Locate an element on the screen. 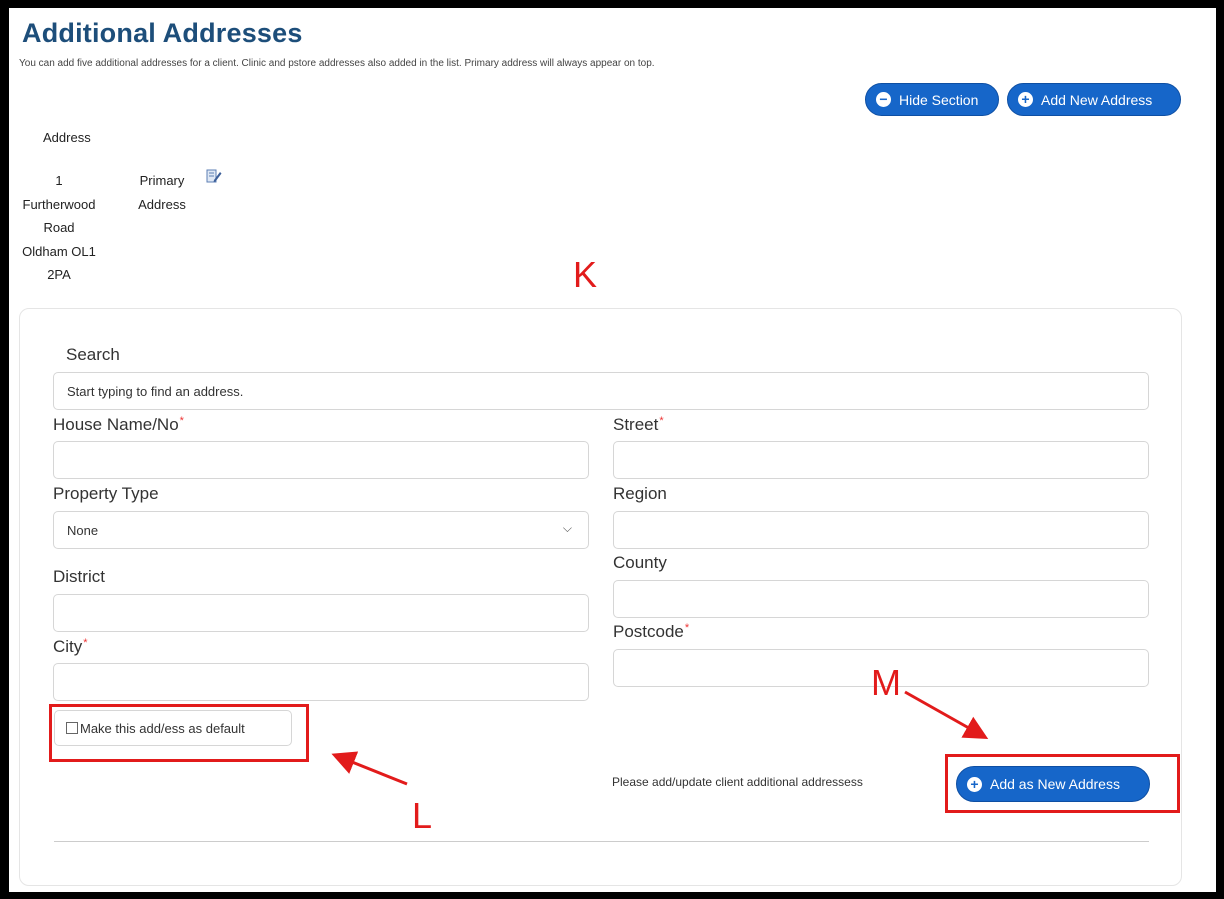 The width and height of the screenshot is (1224, 899). annotation-label-m: M is located at coordinates (886, 682).